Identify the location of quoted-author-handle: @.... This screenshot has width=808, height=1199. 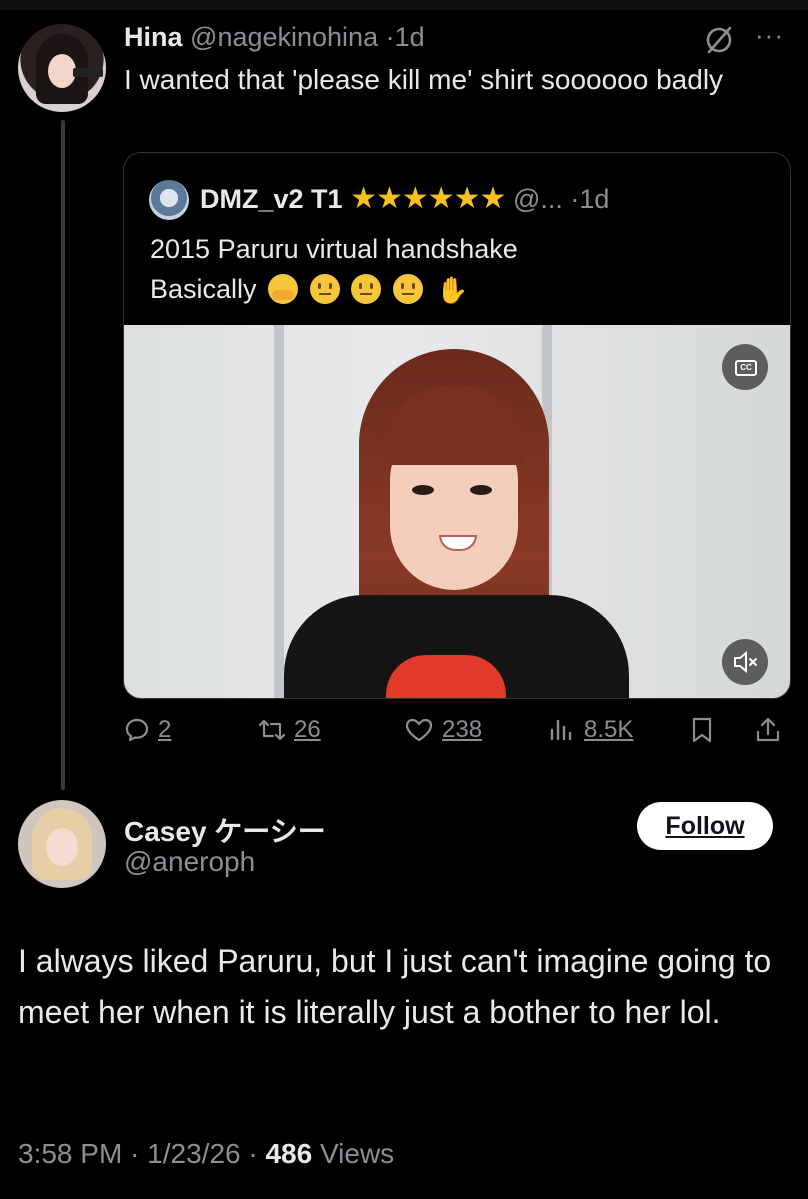
(537, 199).